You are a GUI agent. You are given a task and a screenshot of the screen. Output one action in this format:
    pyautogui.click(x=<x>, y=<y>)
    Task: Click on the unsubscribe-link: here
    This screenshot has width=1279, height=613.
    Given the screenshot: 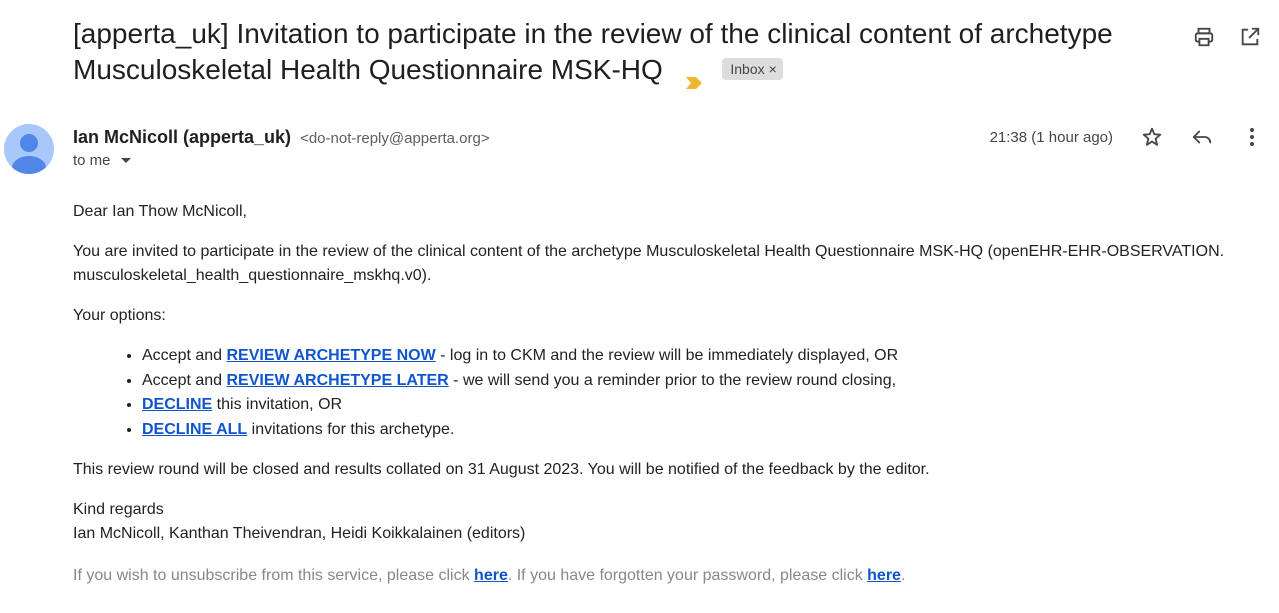 What is the action you would take?
    pyautogui.click(x=491, y=575)
    